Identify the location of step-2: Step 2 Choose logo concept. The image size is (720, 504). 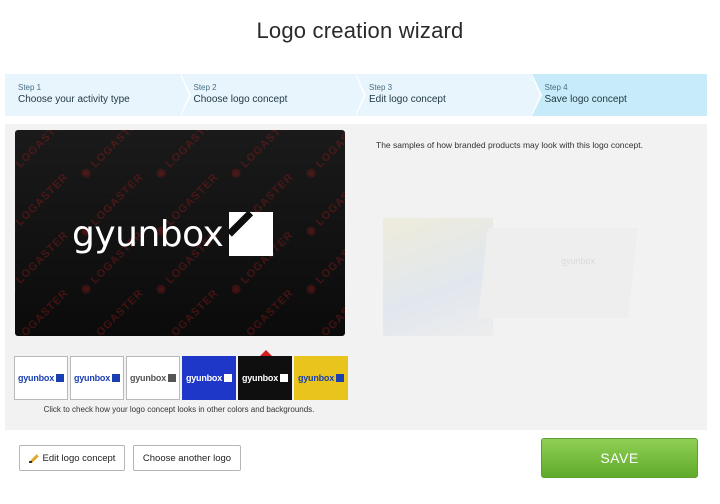
(273, 95).